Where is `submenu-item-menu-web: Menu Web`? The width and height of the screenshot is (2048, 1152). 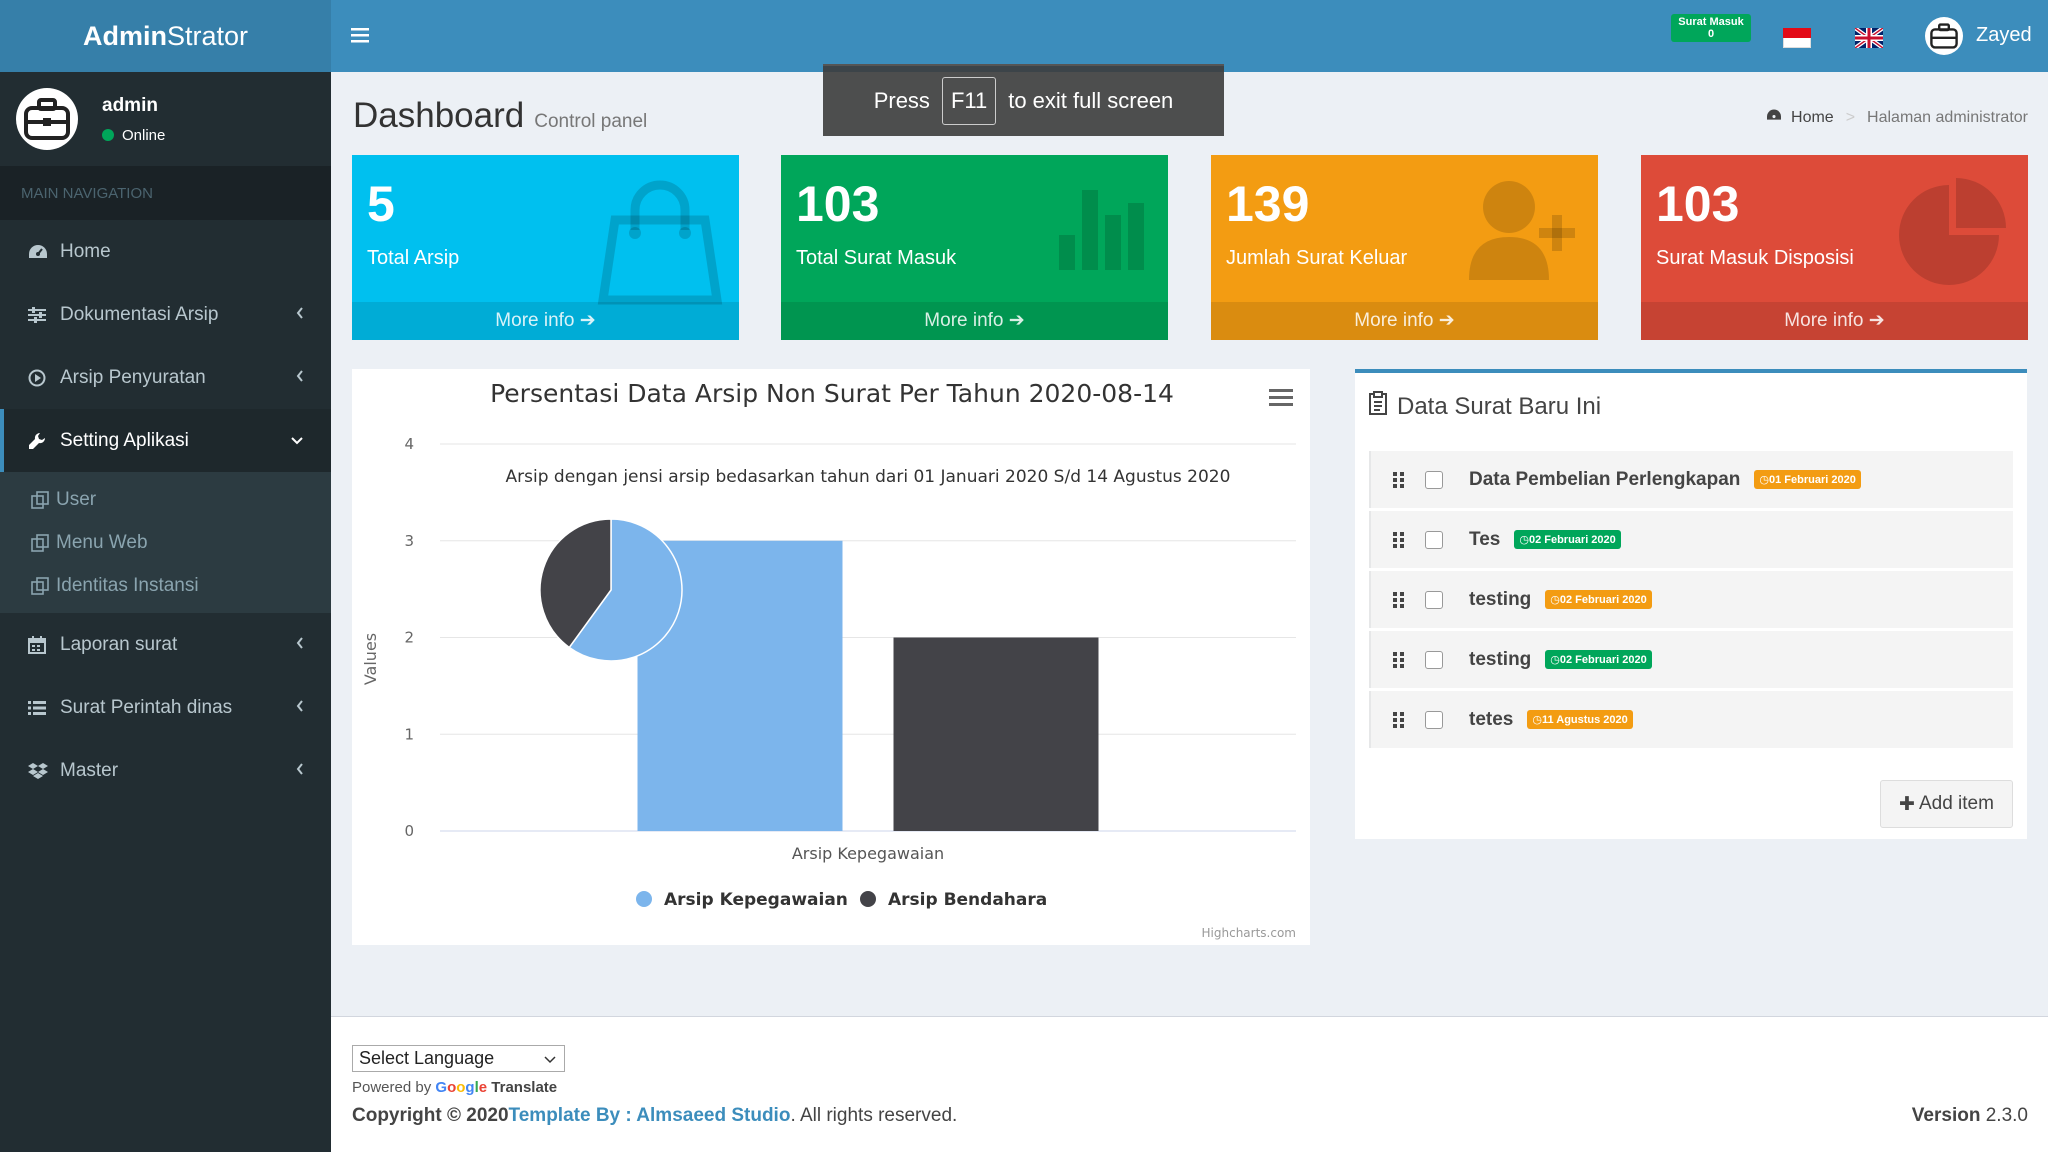 submenu-item-menu-web: Menu Web is located at coordinates (165, 542).